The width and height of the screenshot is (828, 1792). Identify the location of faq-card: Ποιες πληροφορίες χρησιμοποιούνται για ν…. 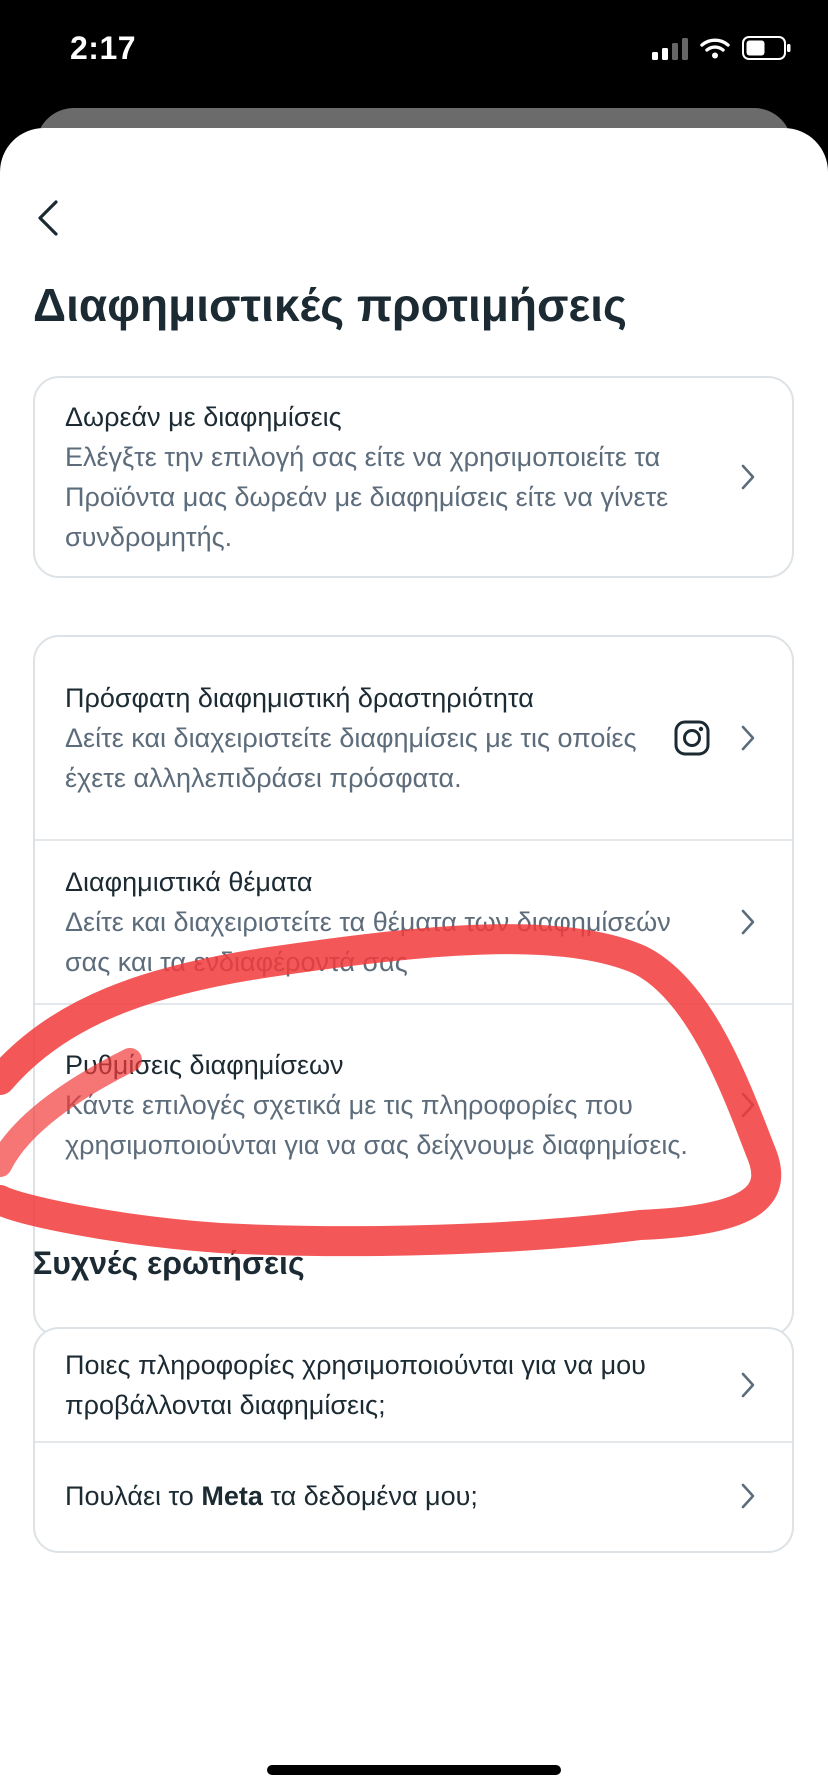
(413, 1440).